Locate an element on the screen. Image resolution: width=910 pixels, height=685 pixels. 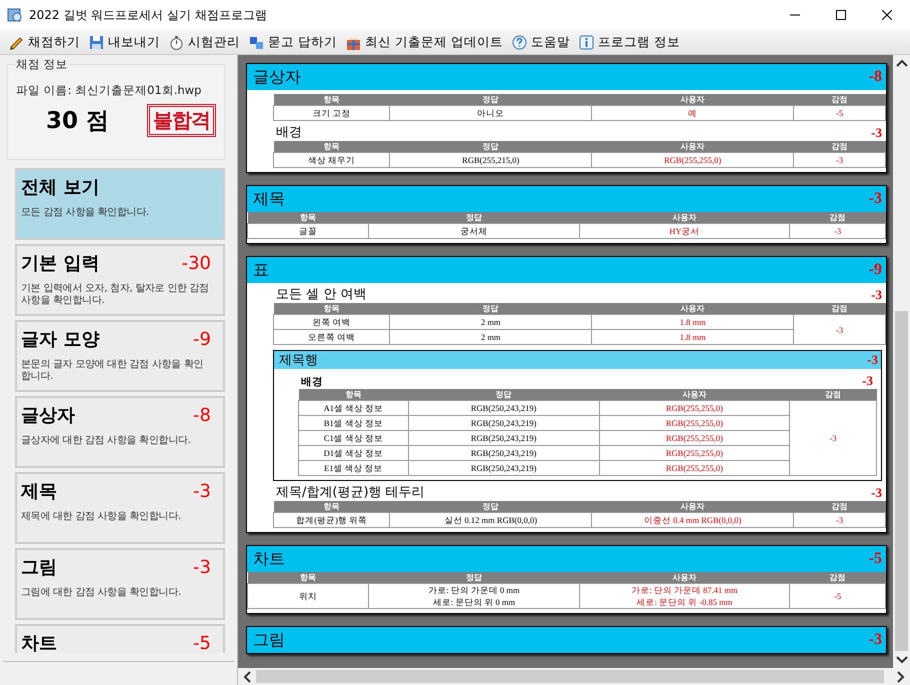
category-title: 글상자 is located at coordinates (48, 415).